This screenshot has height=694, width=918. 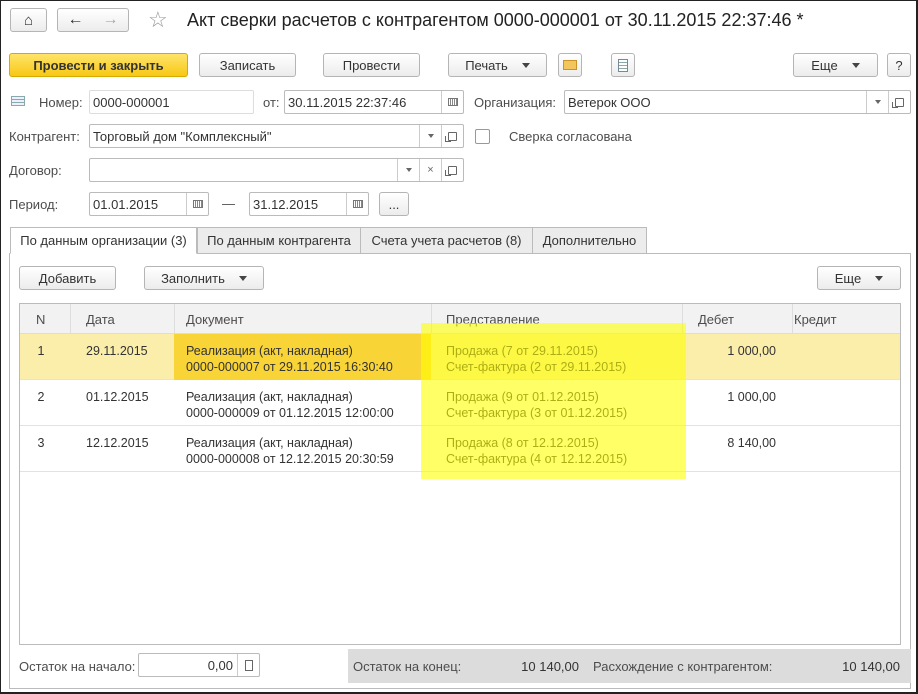 What do you see at coordinates (716, 319) in the screenshot?
I see `col-debit: Дебет` at bounding box center [716, 319].